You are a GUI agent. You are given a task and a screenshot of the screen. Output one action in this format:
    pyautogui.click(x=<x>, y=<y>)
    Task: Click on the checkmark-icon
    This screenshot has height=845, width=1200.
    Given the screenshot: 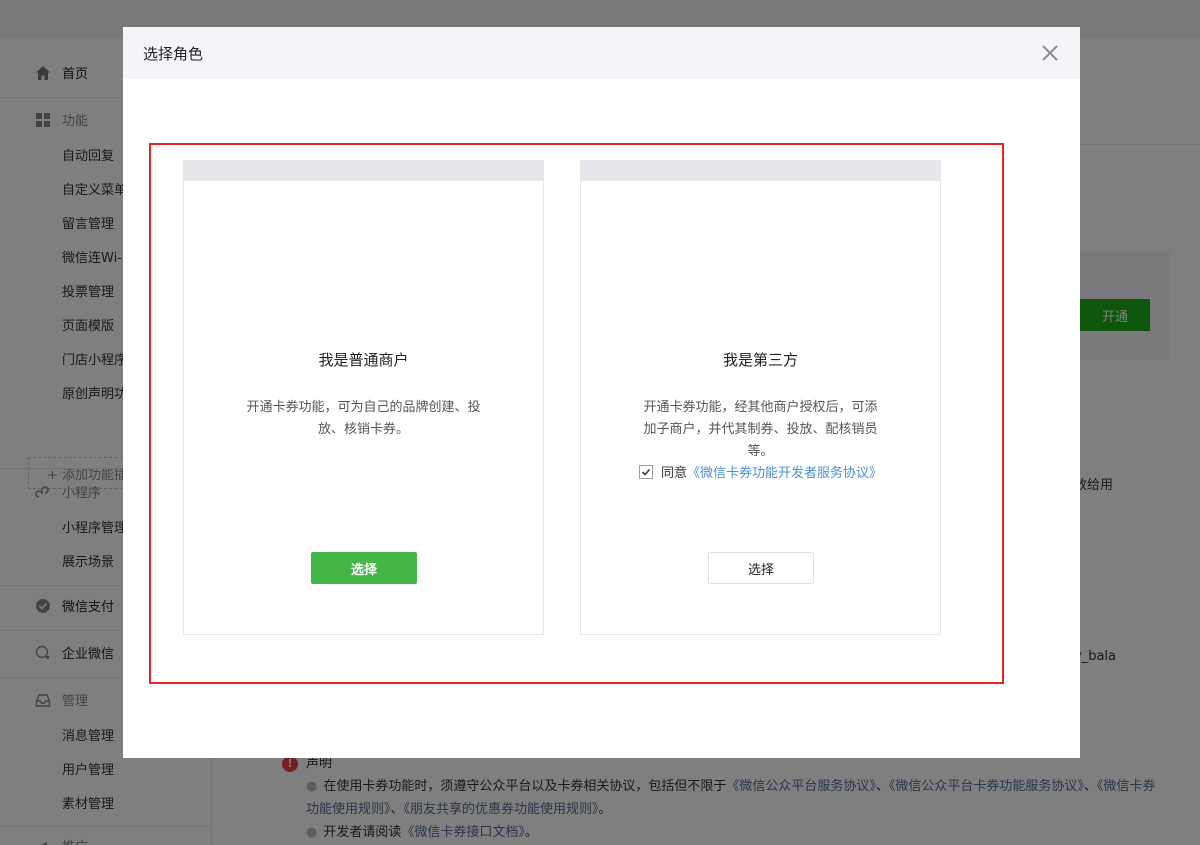 What is the action you would take?
    pyautogui.click(x=646, y=472)
    